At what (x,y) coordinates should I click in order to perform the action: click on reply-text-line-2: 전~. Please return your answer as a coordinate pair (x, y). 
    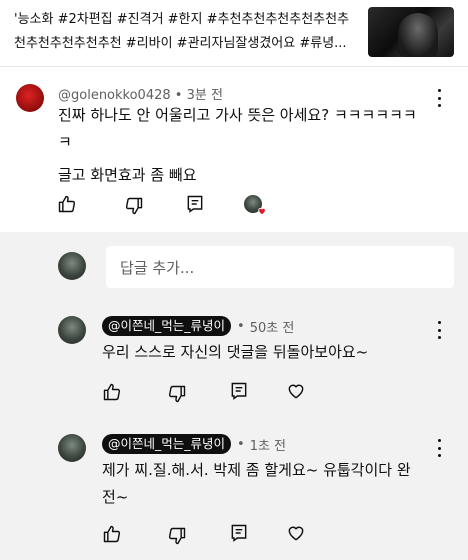
    Looking at the image, I should click on (115, 497).